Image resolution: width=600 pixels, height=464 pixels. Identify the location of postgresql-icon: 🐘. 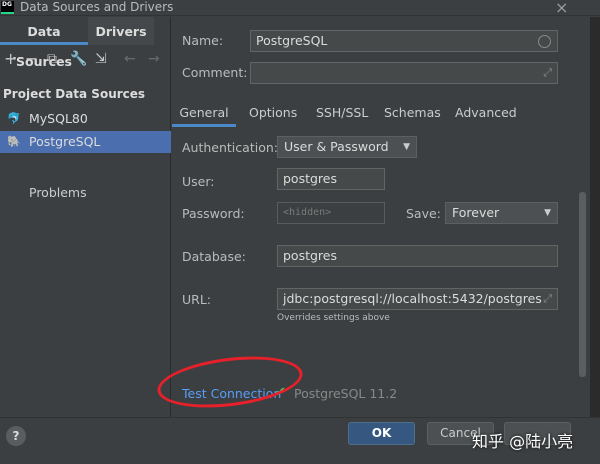
(14, 141).